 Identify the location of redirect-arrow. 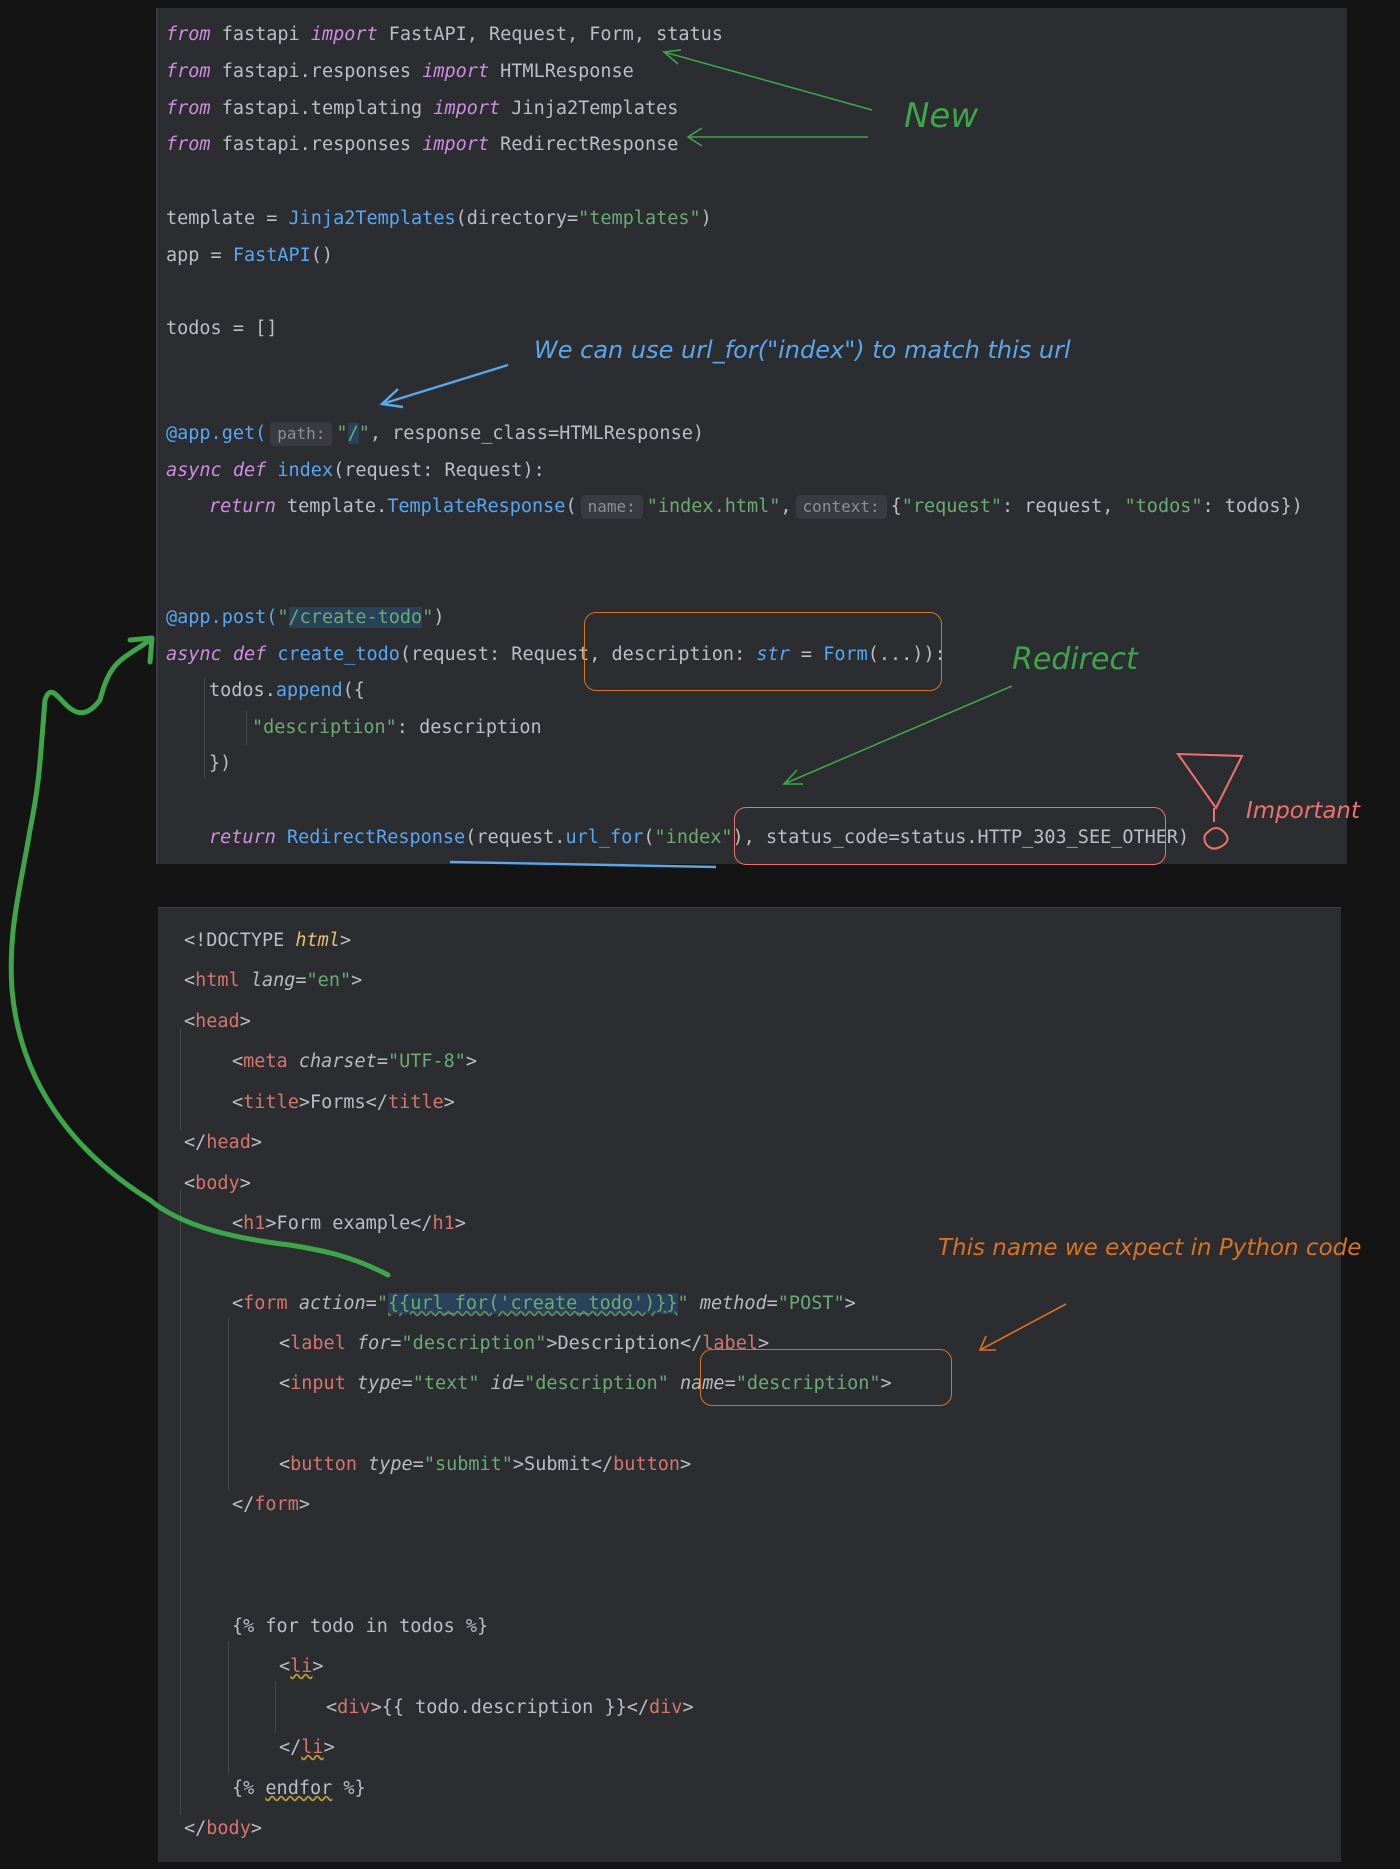
(897, 735).